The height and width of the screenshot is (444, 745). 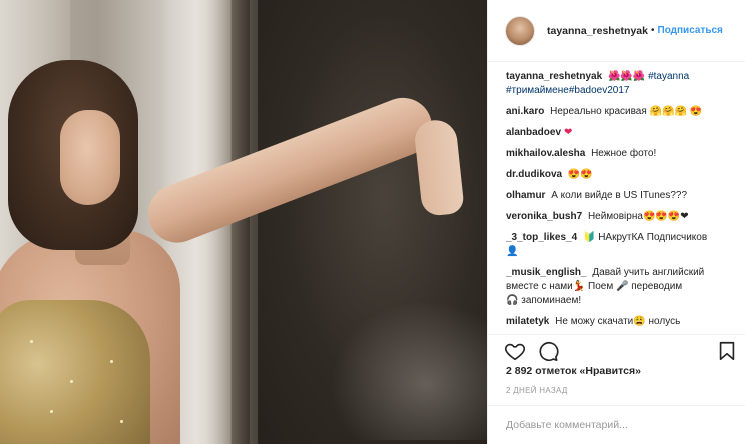 I want to click on headphones-icon: 🎧, so click(x=512, y=300).